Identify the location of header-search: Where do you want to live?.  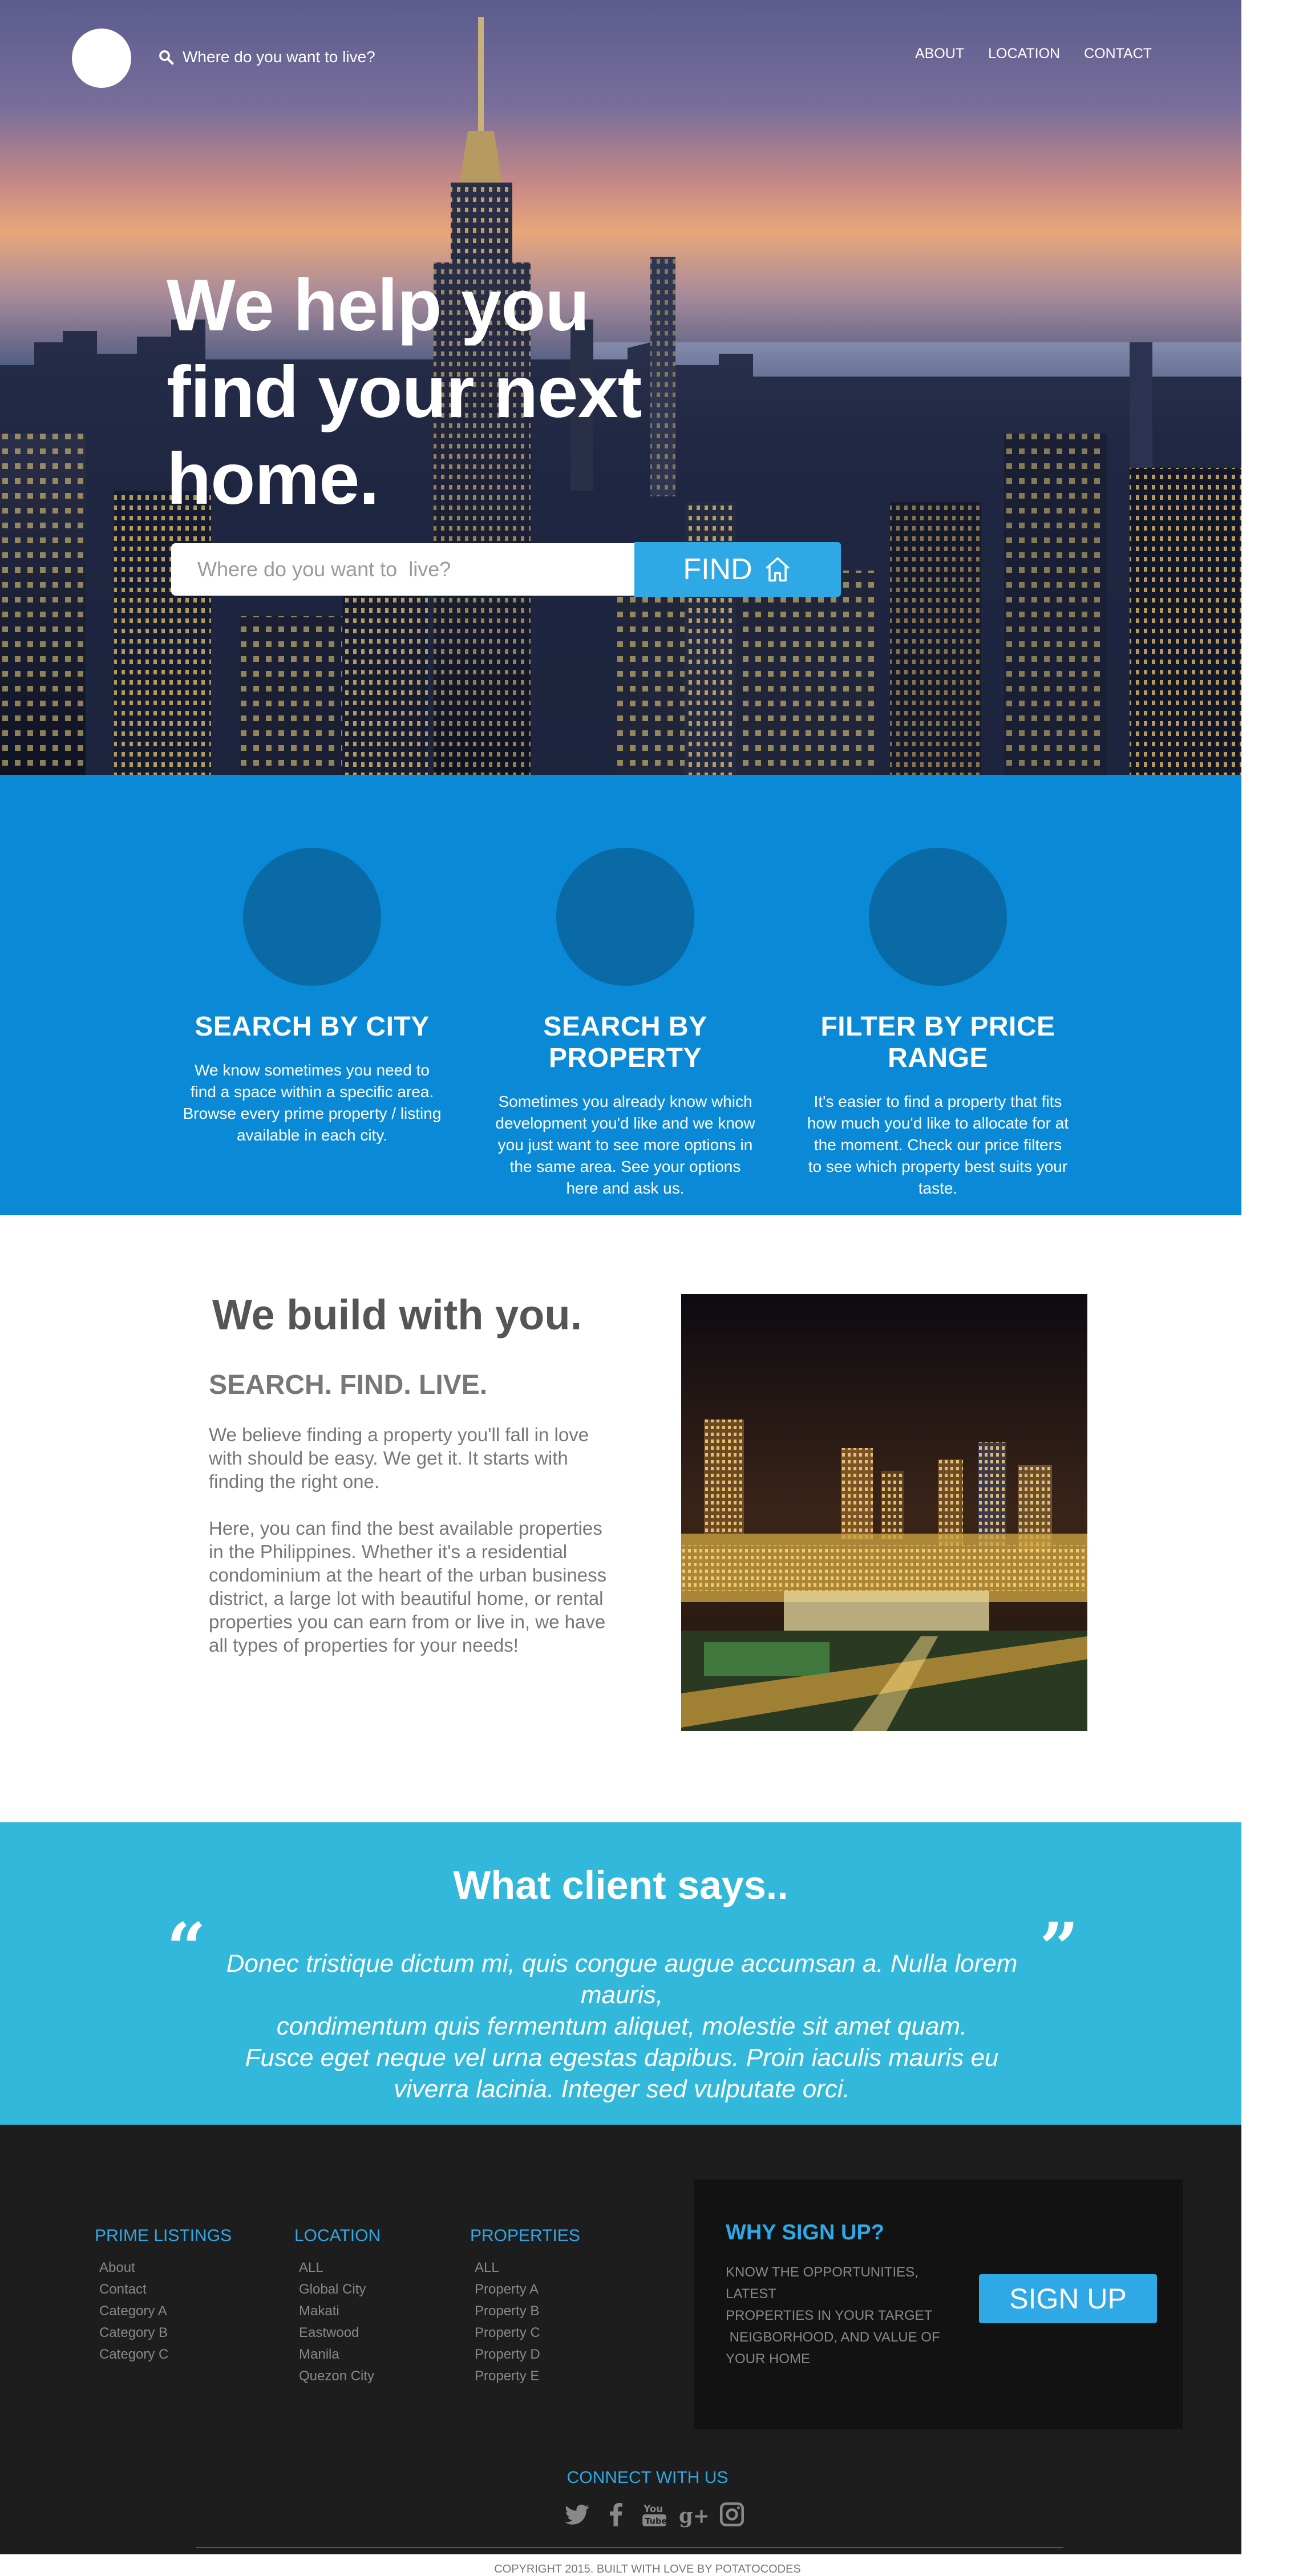
(266, 57).